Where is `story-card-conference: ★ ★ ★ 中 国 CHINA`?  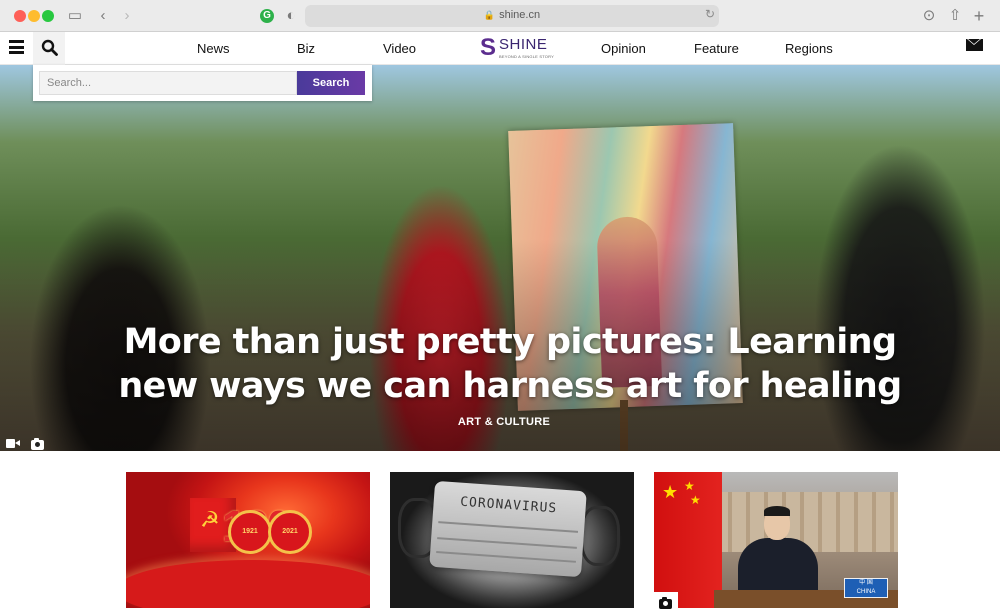 story-card-conference: ★ ★ ★ 中 国 CHINA is located at coordinates (776, 540).